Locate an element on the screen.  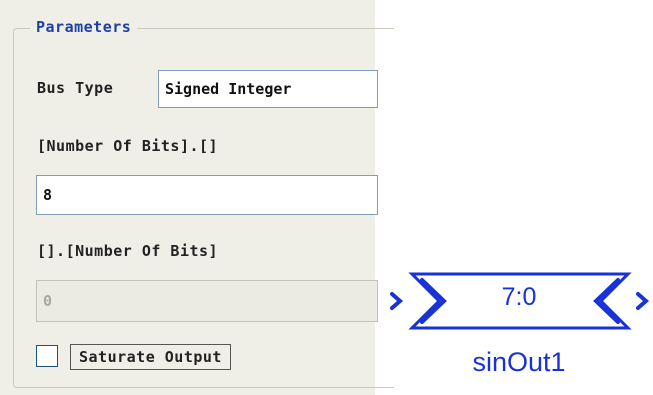
bus-type-label: Bus Type is located at coordinates (75, 88).